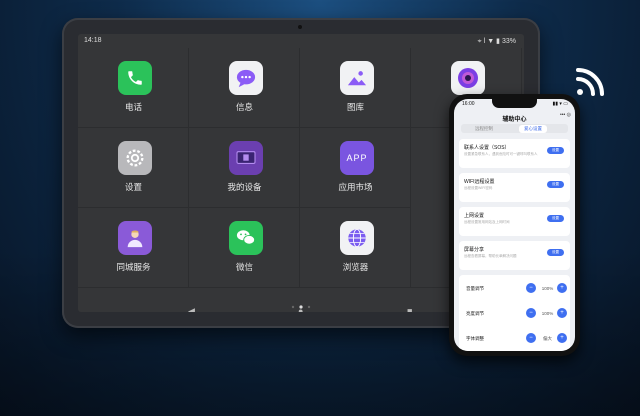 This screenshot has height=416, width=640. What do you see at coordinates (93, 40) in the screenshot?
I see `status-time: 14:18` at bounding box center [93, 40].